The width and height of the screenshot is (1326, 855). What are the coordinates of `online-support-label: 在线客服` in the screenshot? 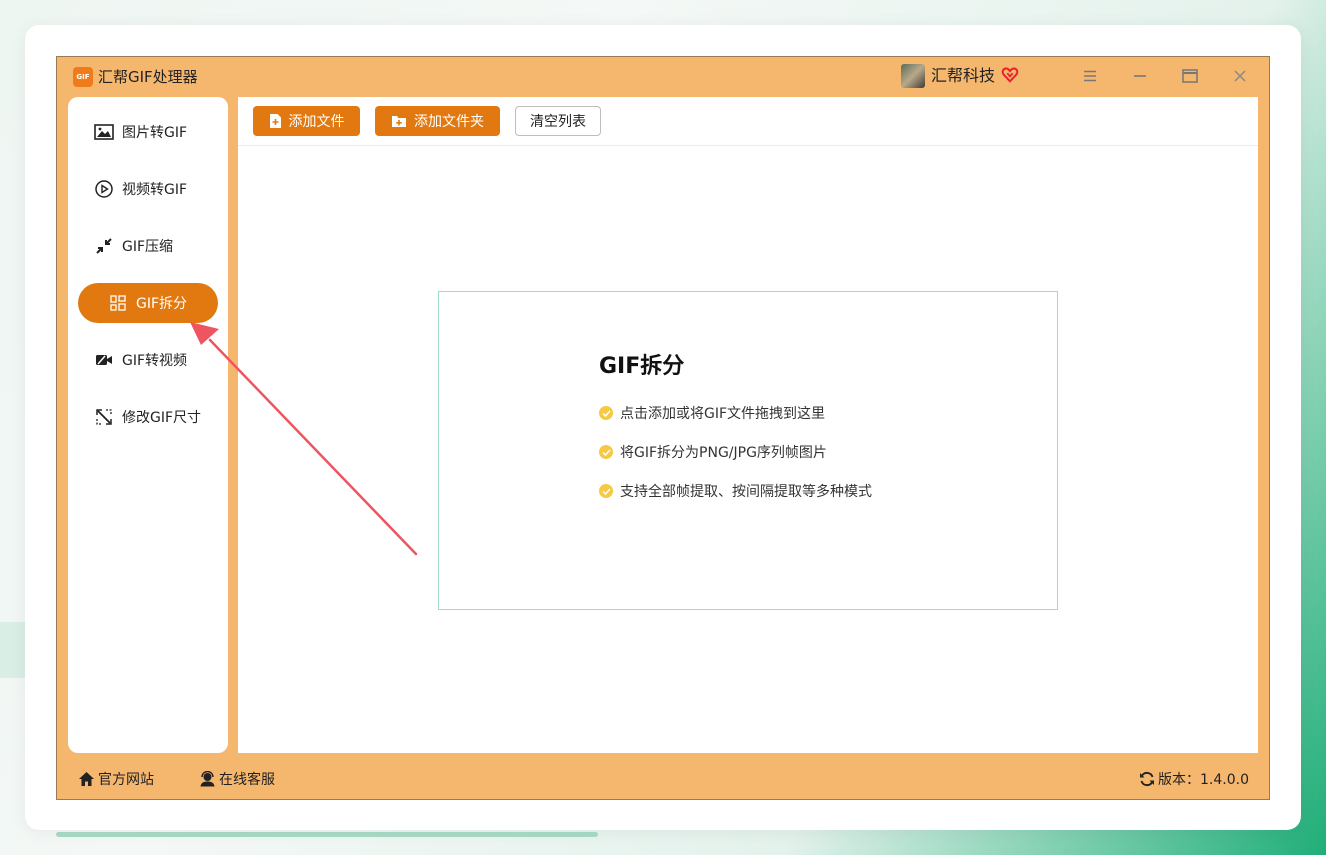 It's located at (247, 780).